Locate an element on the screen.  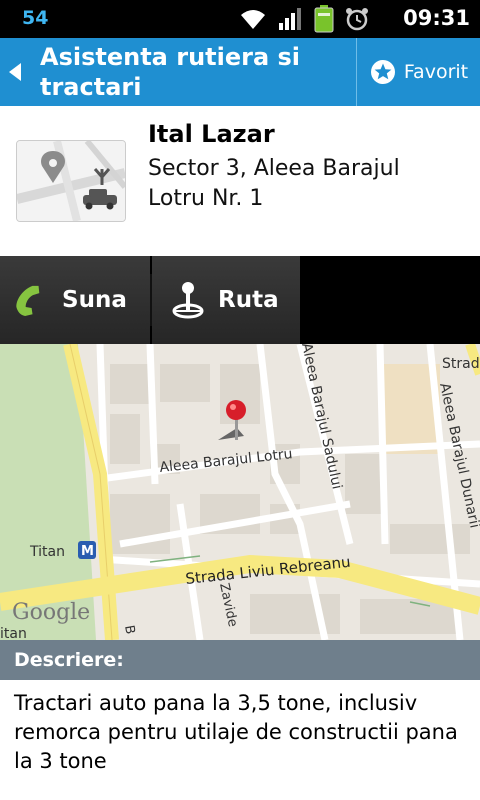
back-arrow-icon is located at coordinates (15, 72).